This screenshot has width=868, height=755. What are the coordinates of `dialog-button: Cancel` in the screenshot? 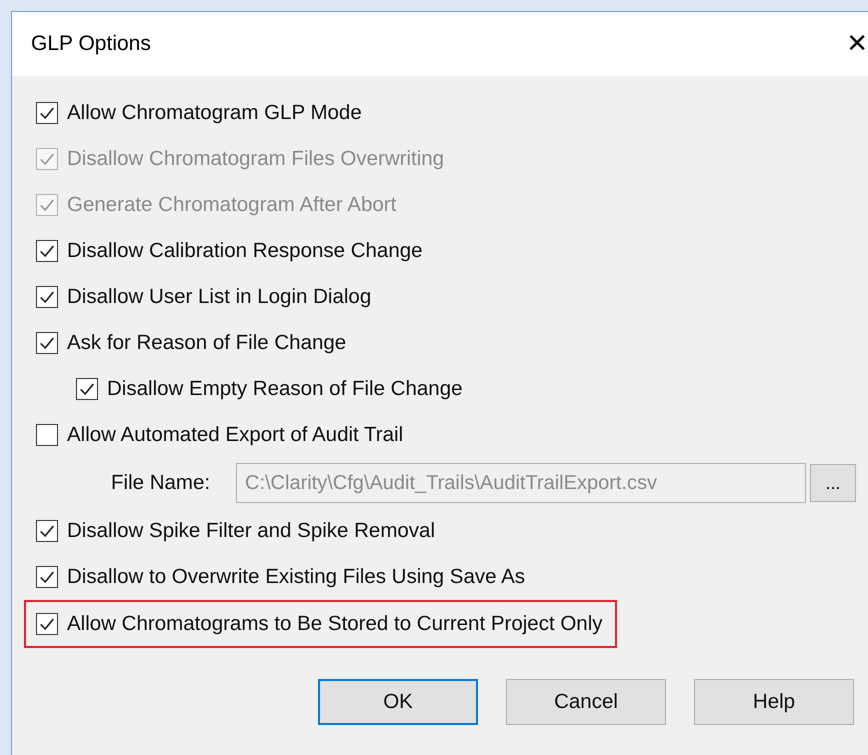 It's located at (586, 702).